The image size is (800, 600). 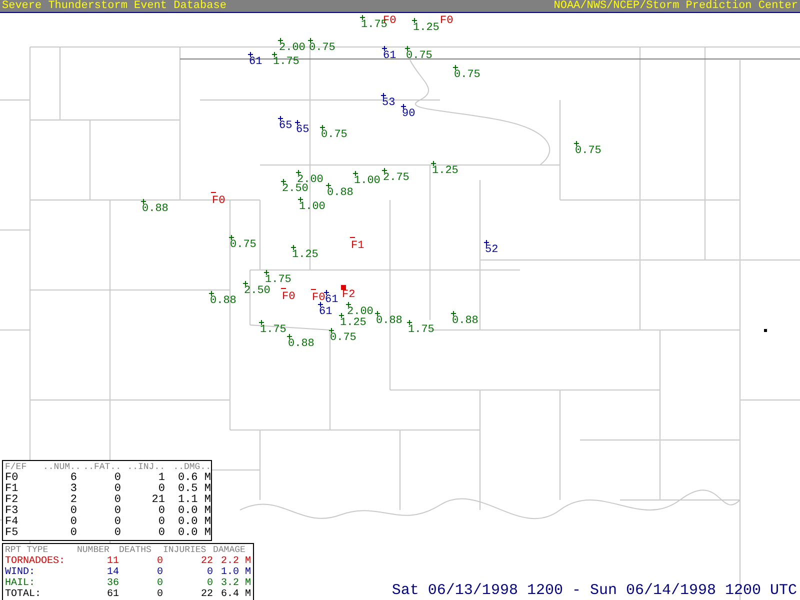 I want to click on table-cell-text: 1, so click(x=161, y=478).